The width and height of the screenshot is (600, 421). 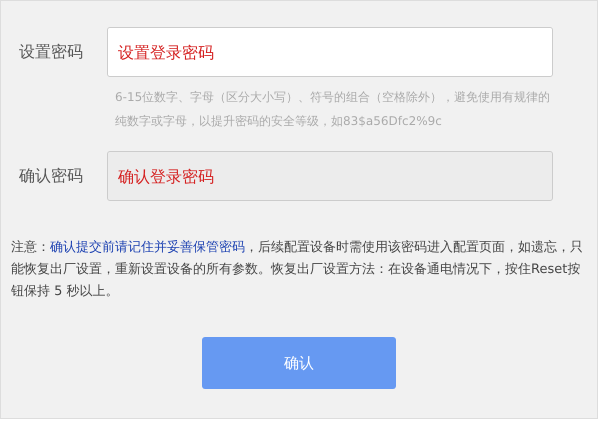 What do you see at coordinates (51, 176) in the screenshot?
I see `field-label: 确认密码` at bounding box center [51, 176].